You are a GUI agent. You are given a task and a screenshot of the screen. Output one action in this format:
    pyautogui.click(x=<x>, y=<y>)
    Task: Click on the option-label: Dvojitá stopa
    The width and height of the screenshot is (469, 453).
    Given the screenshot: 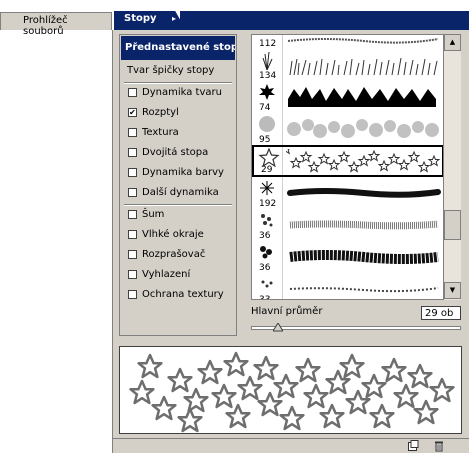 What is the action you would take?
    pyautogui.click(x=175, y=152)
    